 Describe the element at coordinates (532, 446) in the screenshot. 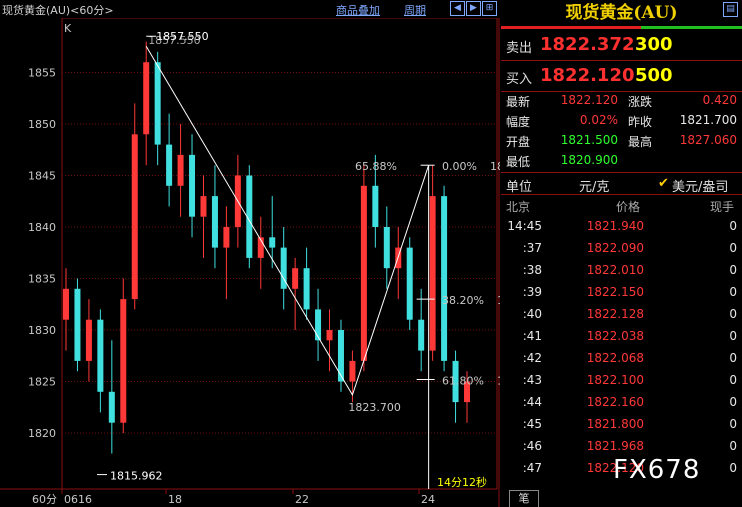

I see `tick-time: :46` at that location.